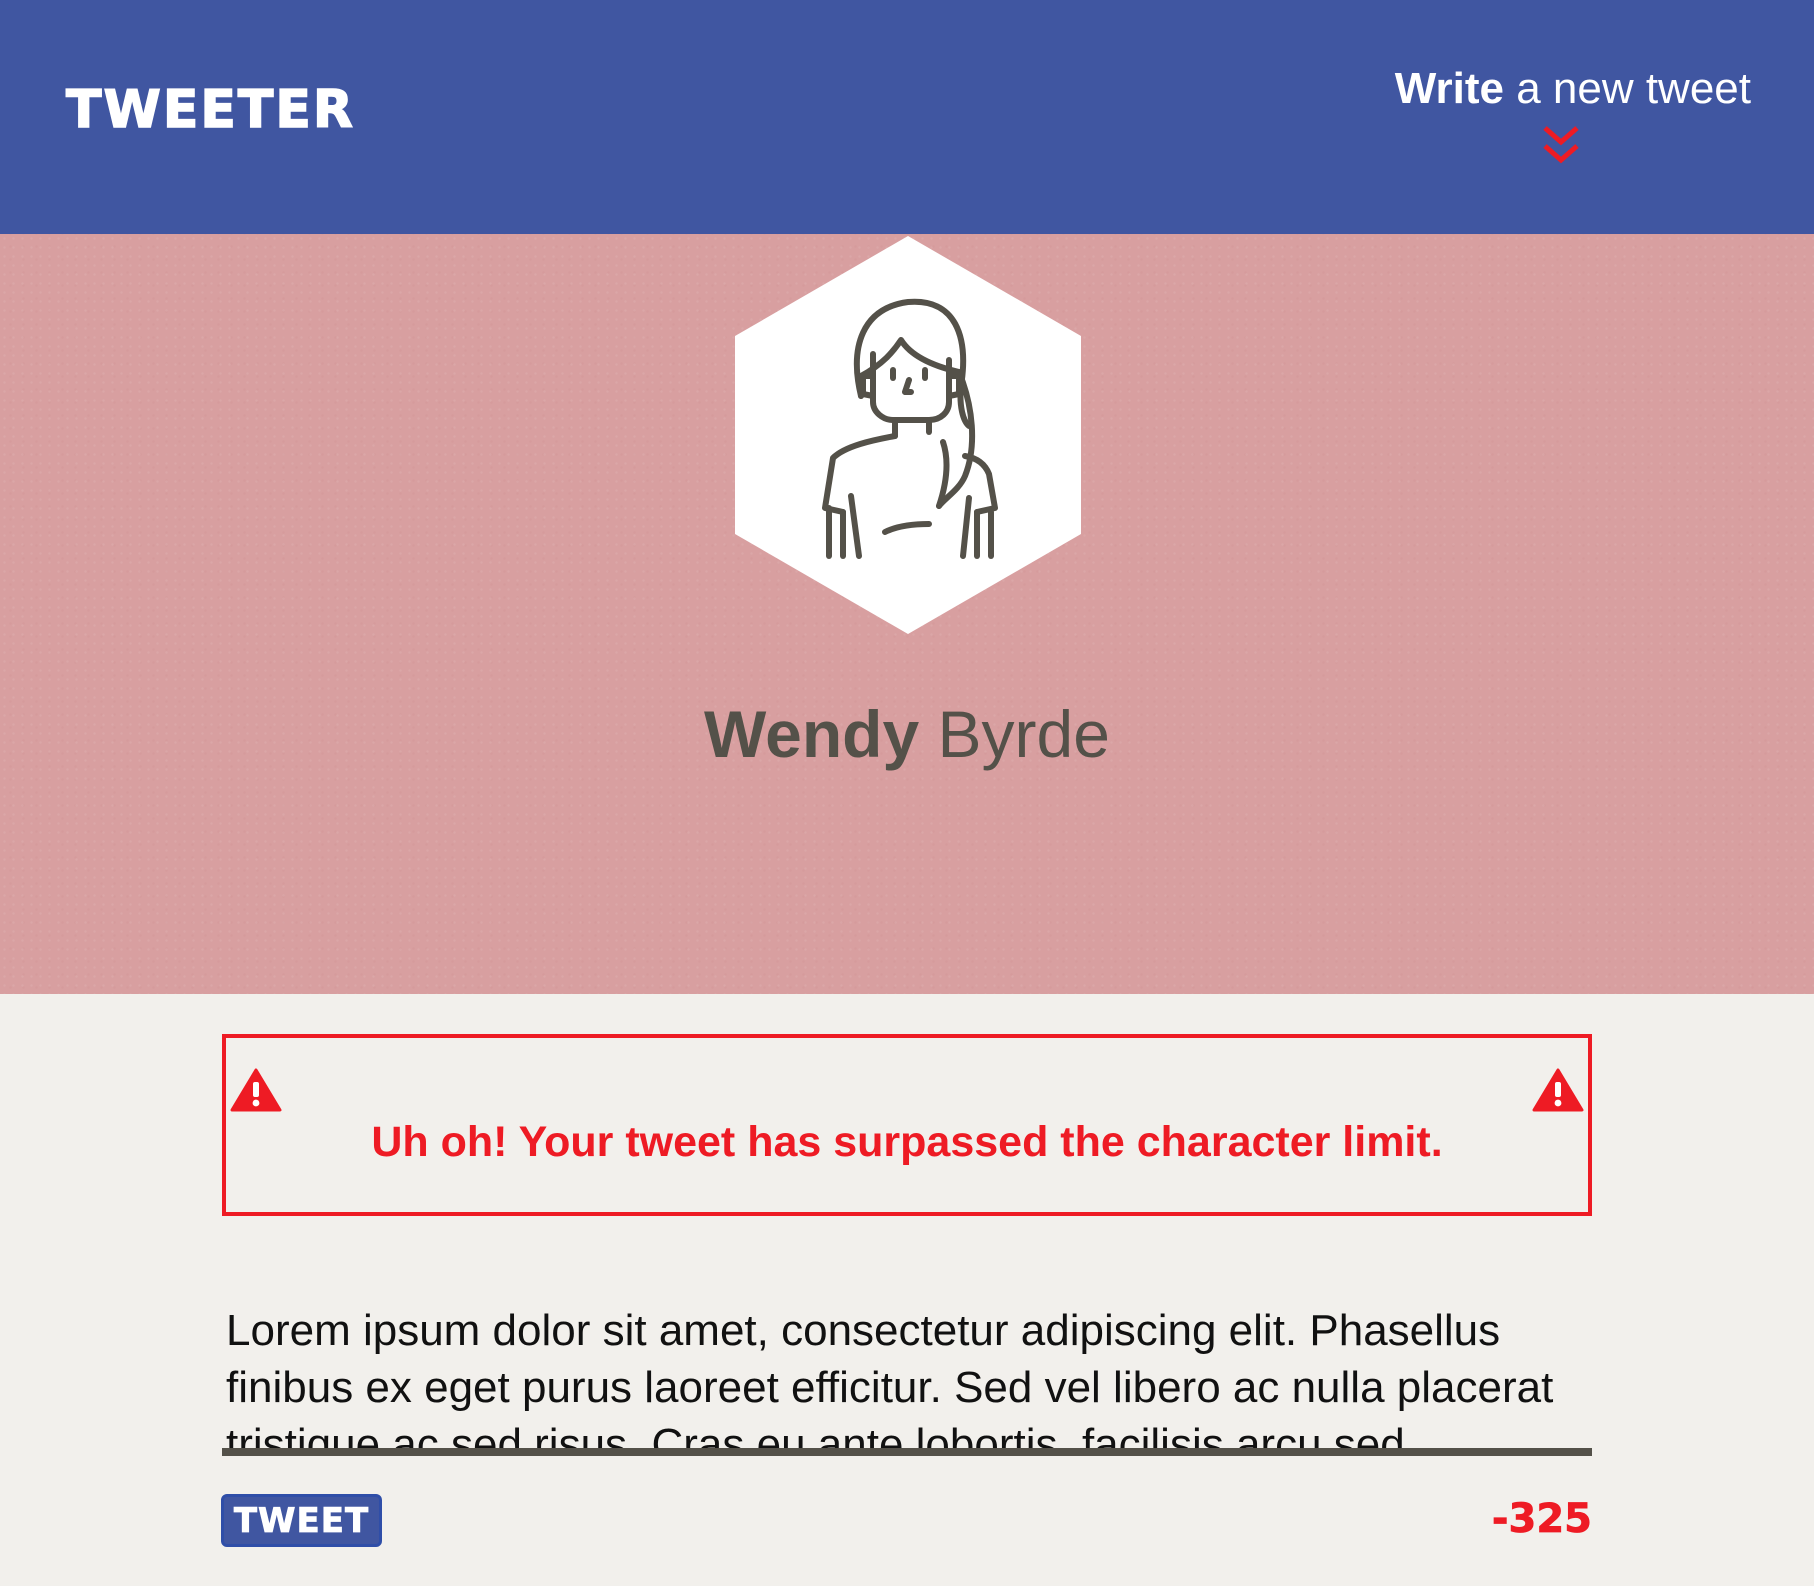  Describe the element at coordinates (1561, 144) in the screenshot. I see `double-chevron-down-icon` at that location.